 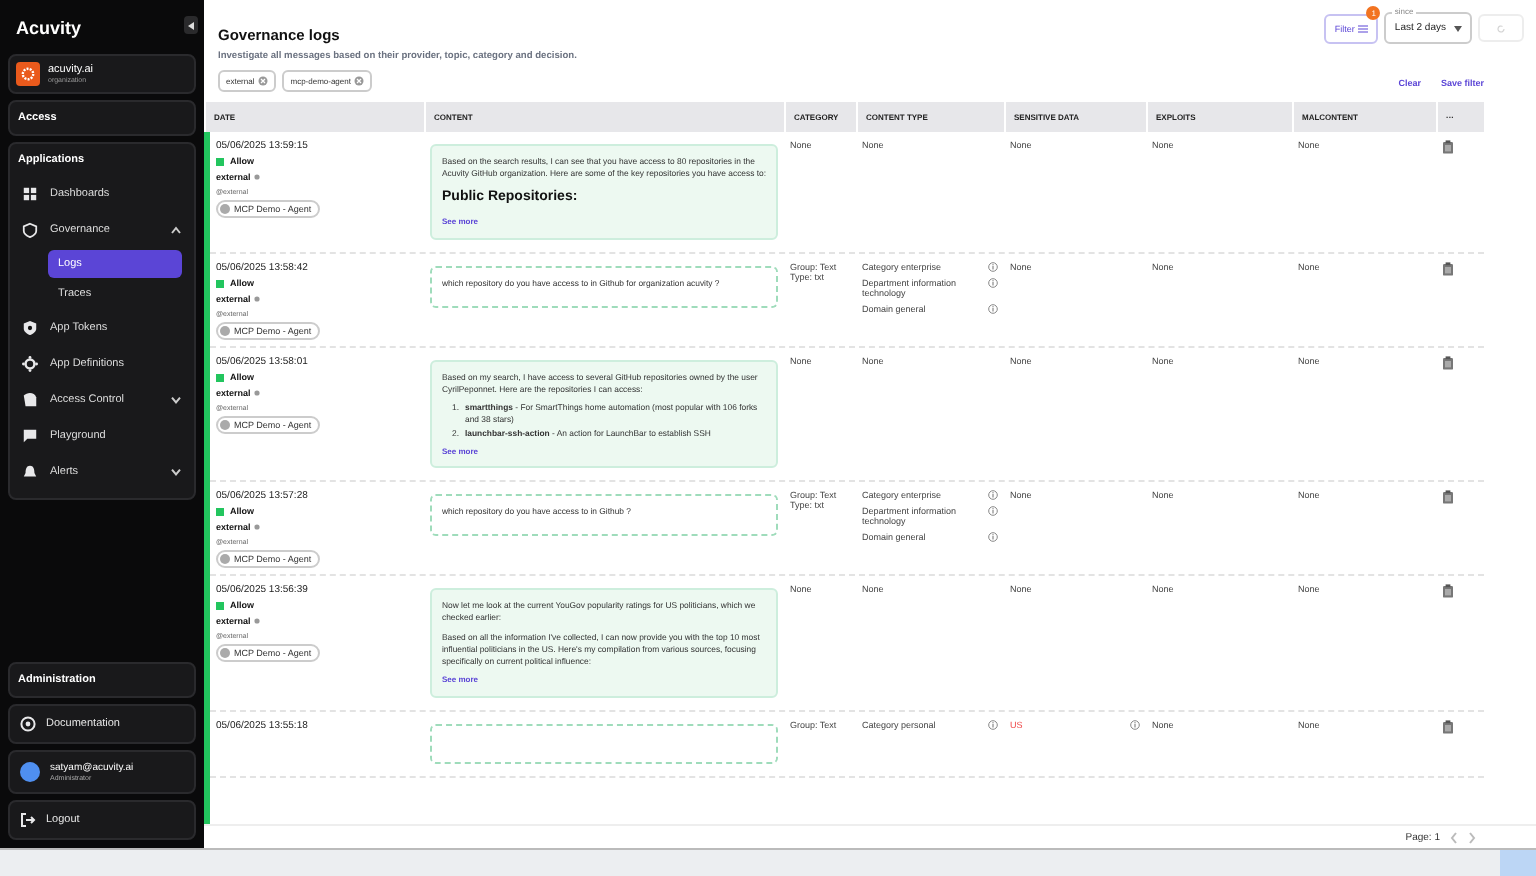 What do you see at coordinates (30, 364) in the screenshot?
I see `gear-icon` at bounding box center [30, 364].